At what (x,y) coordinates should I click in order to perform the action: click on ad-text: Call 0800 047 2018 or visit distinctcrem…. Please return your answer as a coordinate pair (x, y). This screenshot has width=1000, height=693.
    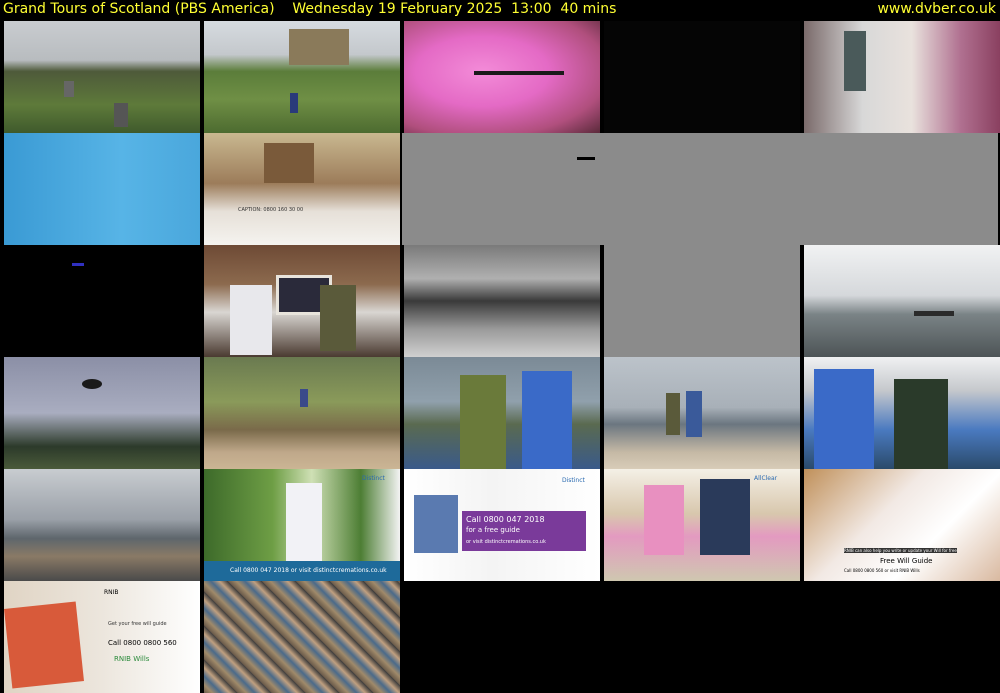
    Looking at the image, I should click on (308, 570).